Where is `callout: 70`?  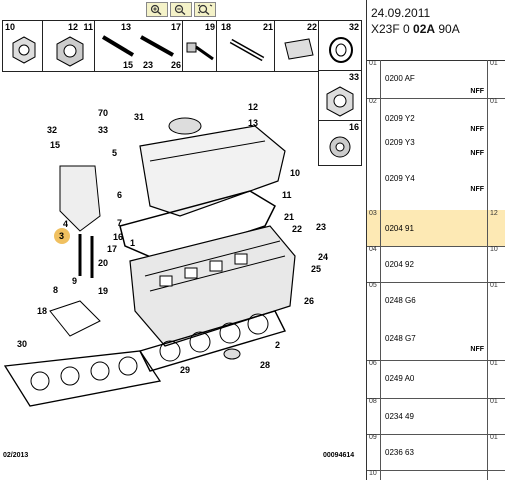 callout: 70 is located at coordinates (103, 113).